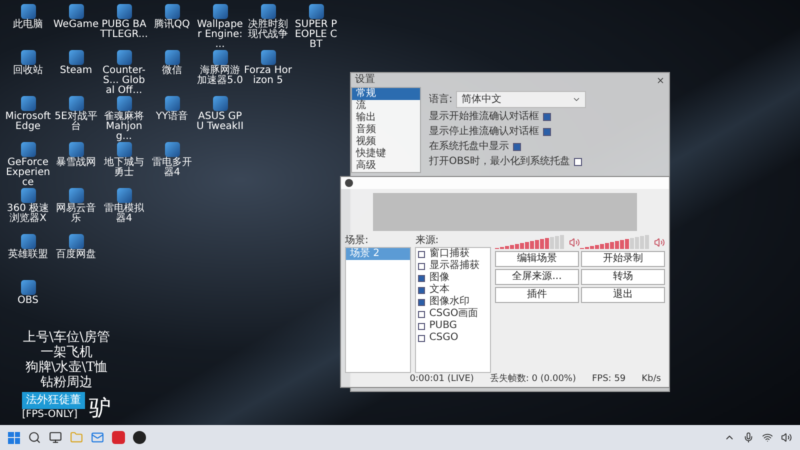 This screenshot has width=800, height=450. I want to click on desktop-icon: 地下城与勇士, so click(124, 165).